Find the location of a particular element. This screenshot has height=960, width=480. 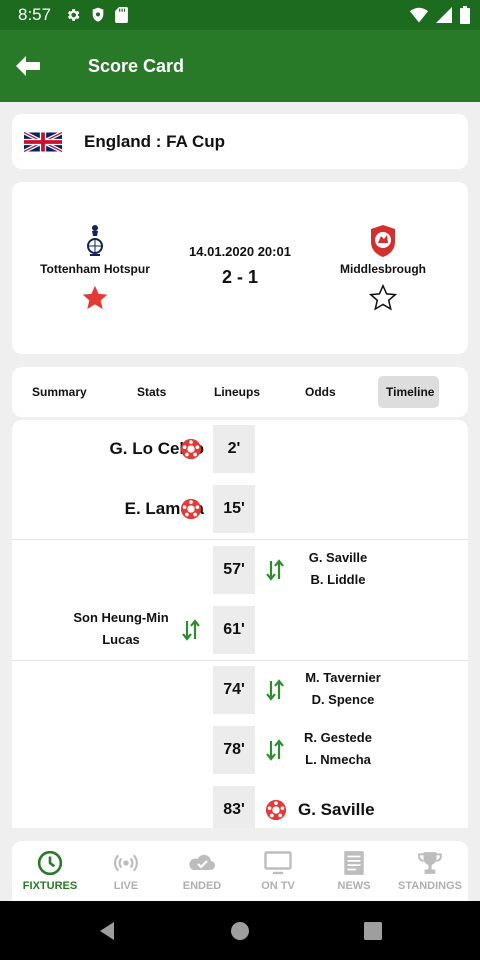

system-recents-button is located at coordinates (373, 930).